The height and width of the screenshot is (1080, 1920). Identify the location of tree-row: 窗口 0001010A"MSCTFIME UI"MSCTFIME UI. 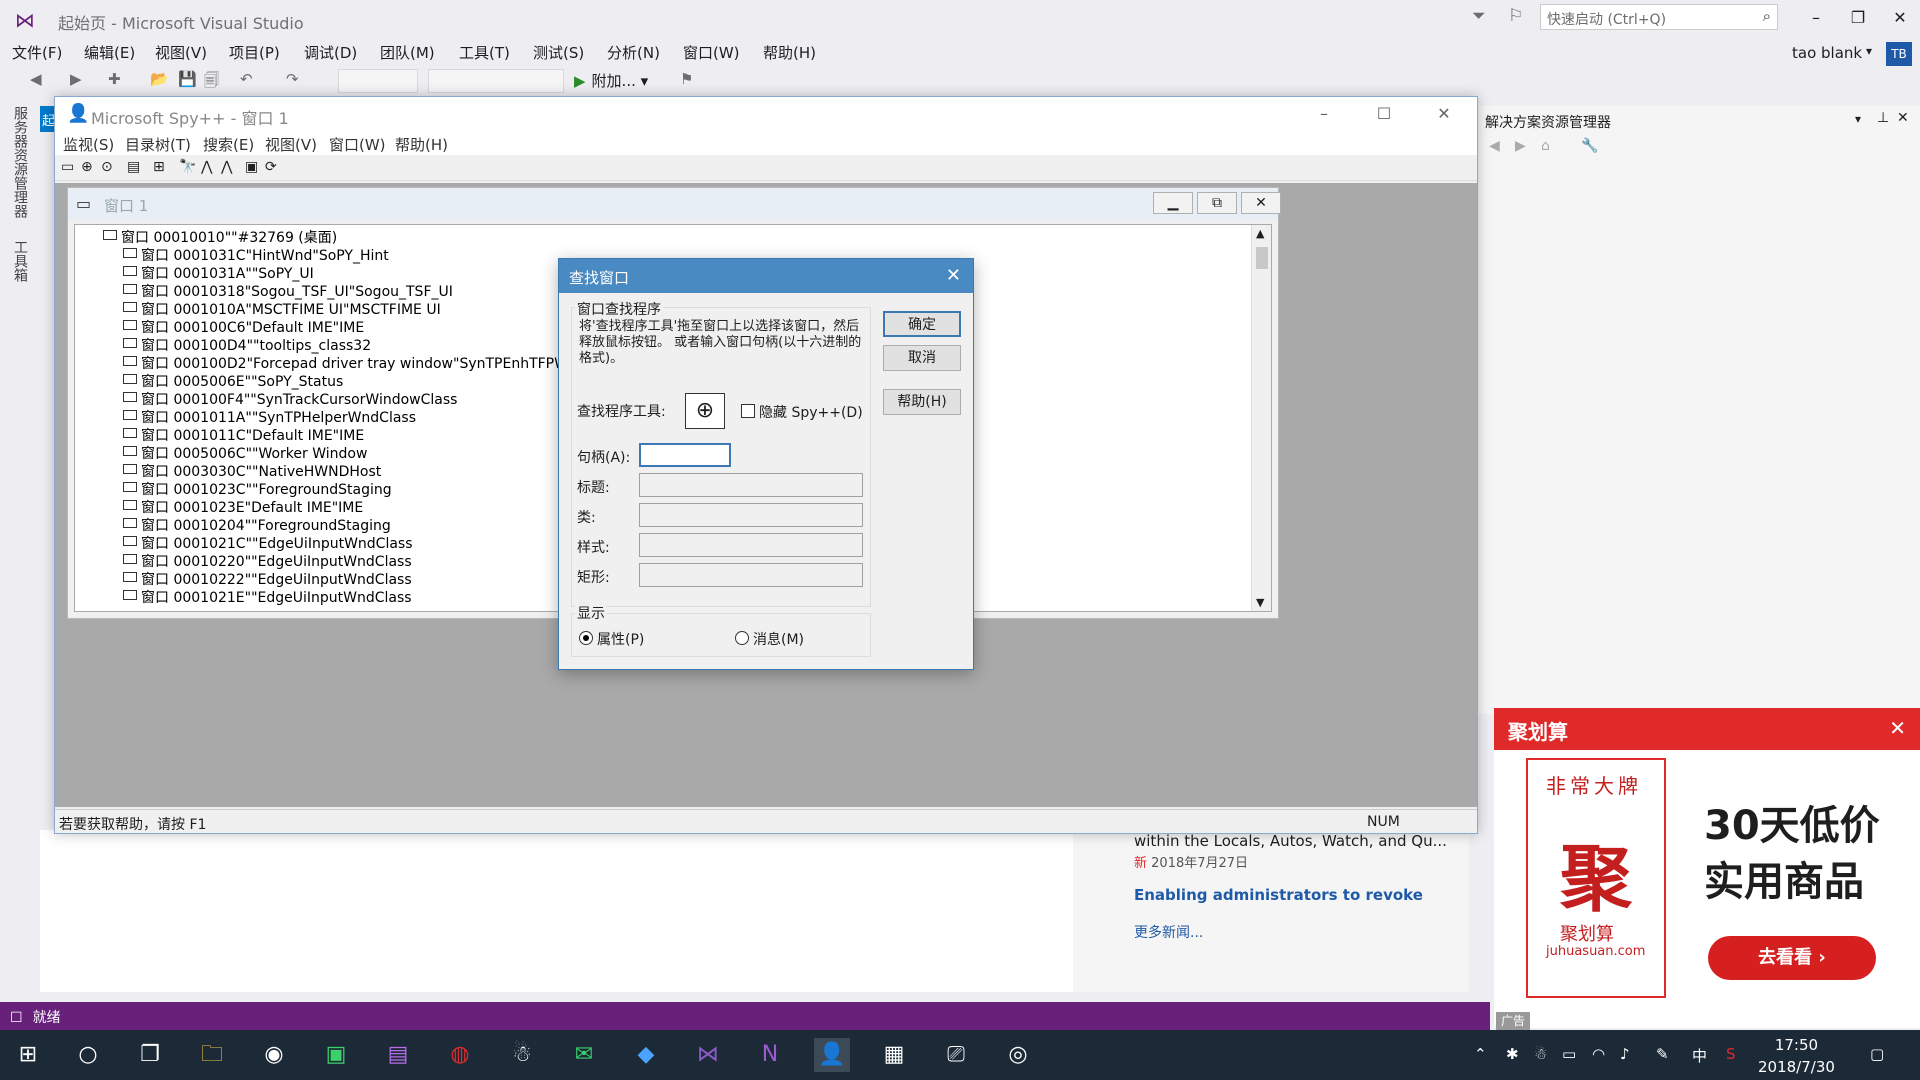
(282, 308).